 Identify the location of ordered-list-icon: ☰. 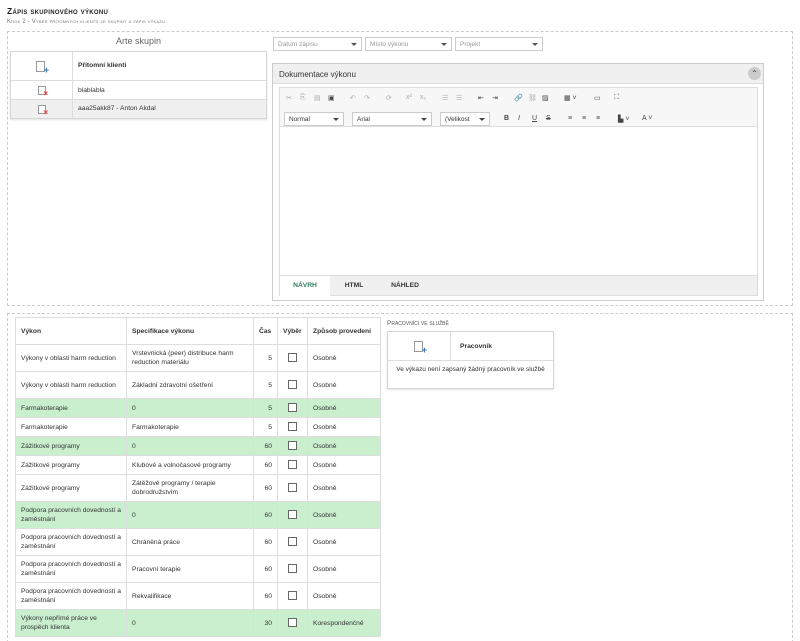
(445, 98).